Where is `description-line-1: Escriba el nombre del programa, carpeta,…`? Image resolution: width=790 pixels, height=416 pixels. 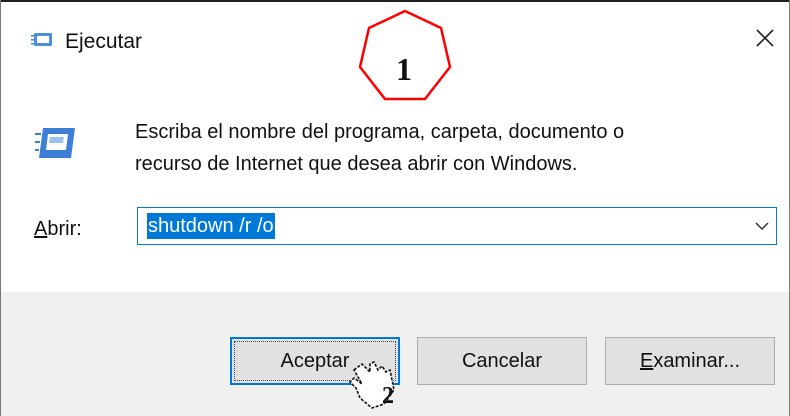 description-line-1: Escriba el nombre del programa, carpeta,… is located at coordinates (380, 132).